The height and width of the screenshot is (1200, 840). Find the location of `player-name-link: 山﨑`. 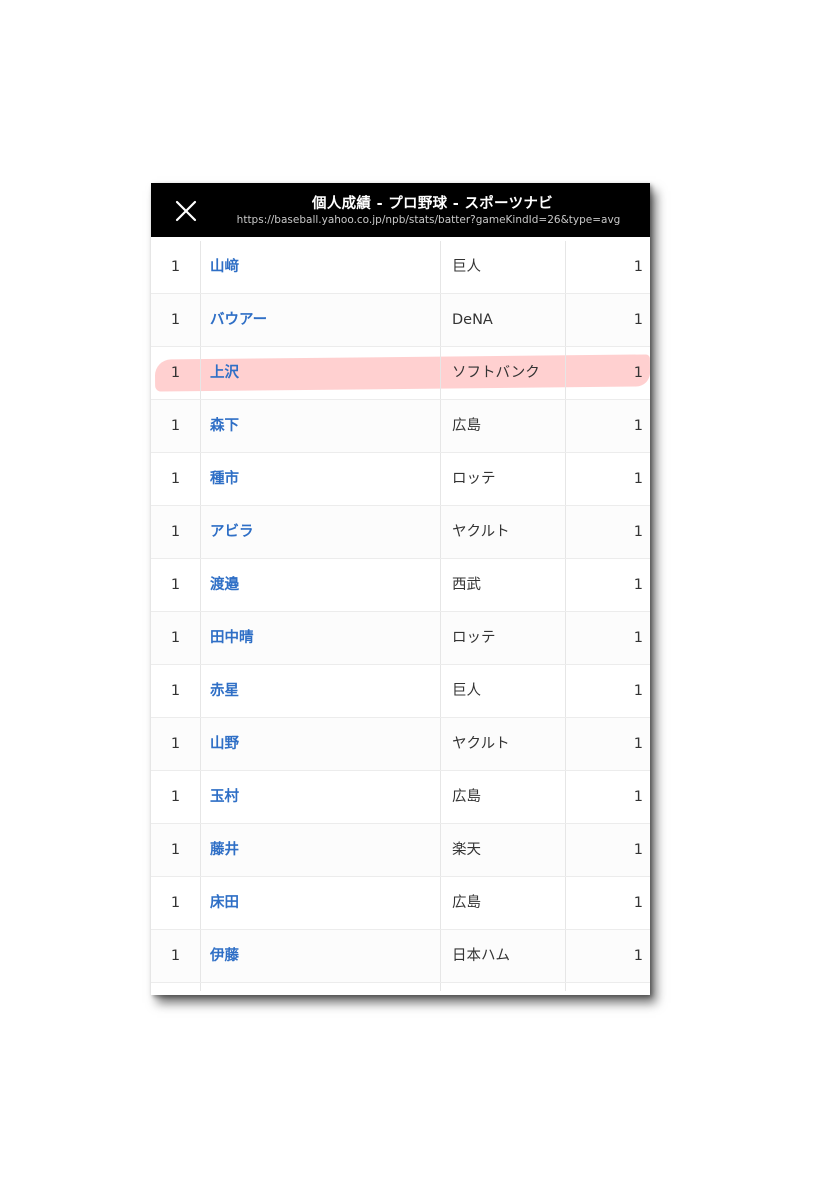

player-name-link: 山﨑 is located at coordinates (321, 267).